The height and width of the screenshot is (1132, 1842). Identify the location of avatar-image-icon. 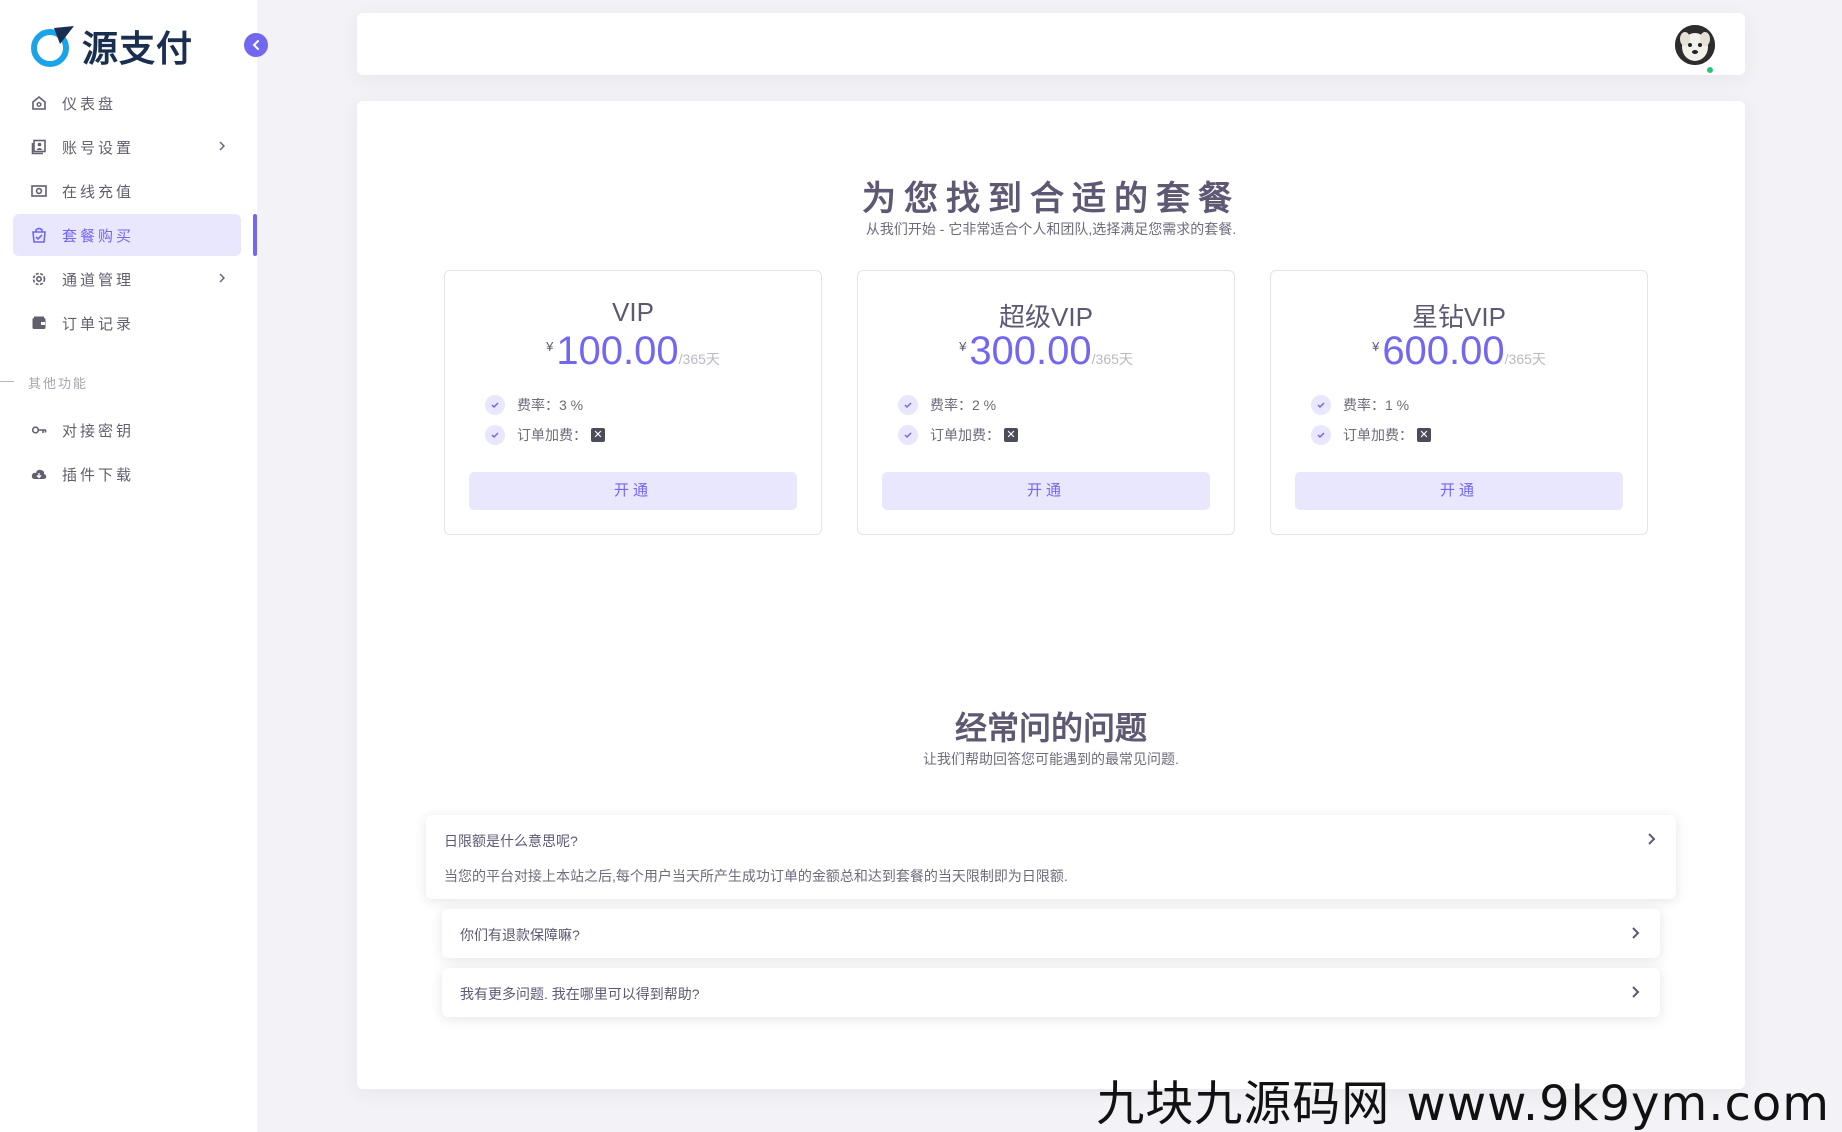
(1695, 45).